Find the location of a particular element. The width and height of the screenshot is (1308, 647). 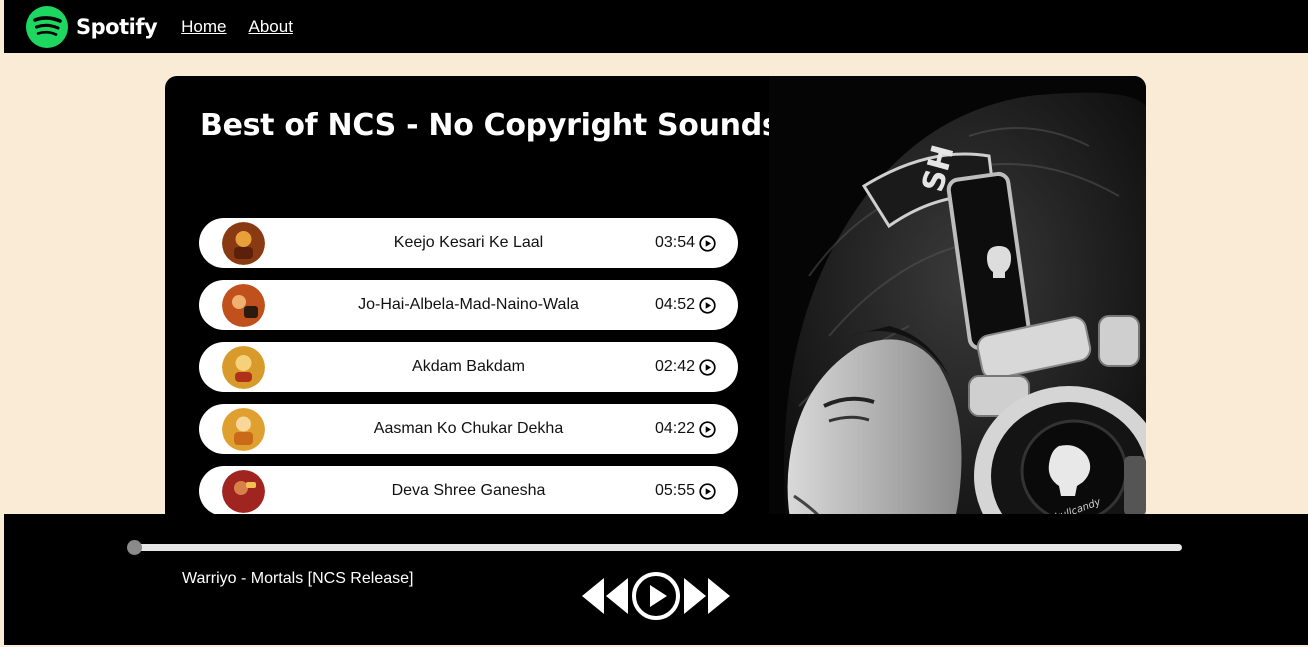

player-controls is located at coordinates (656, 596).